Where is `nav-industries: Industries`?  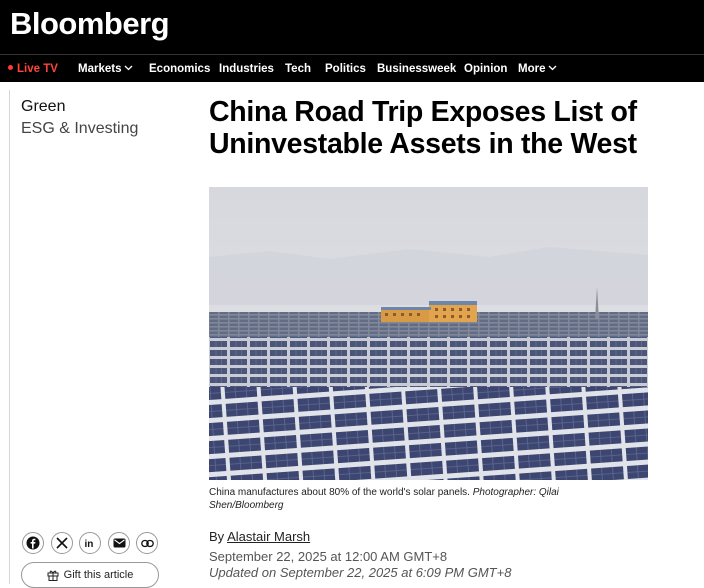 nav-industries: Industries is located at coordinates (246, 69).